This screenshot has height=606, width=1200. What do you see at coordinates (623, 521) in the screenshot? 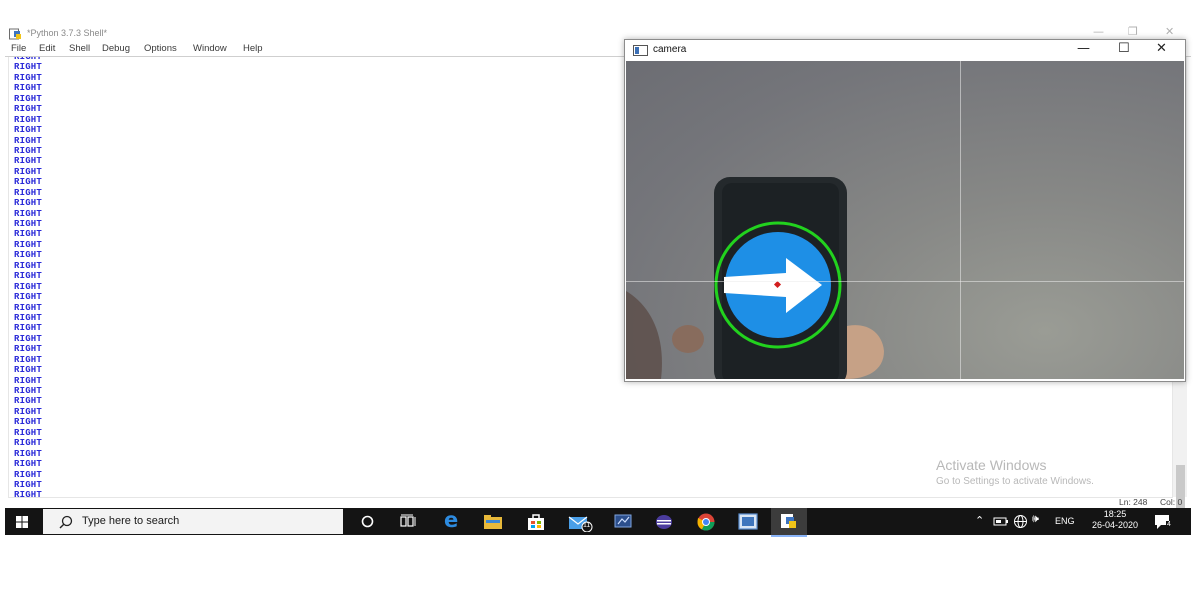
I see `remote-desktop-icon` at bounding box center [623, 521].